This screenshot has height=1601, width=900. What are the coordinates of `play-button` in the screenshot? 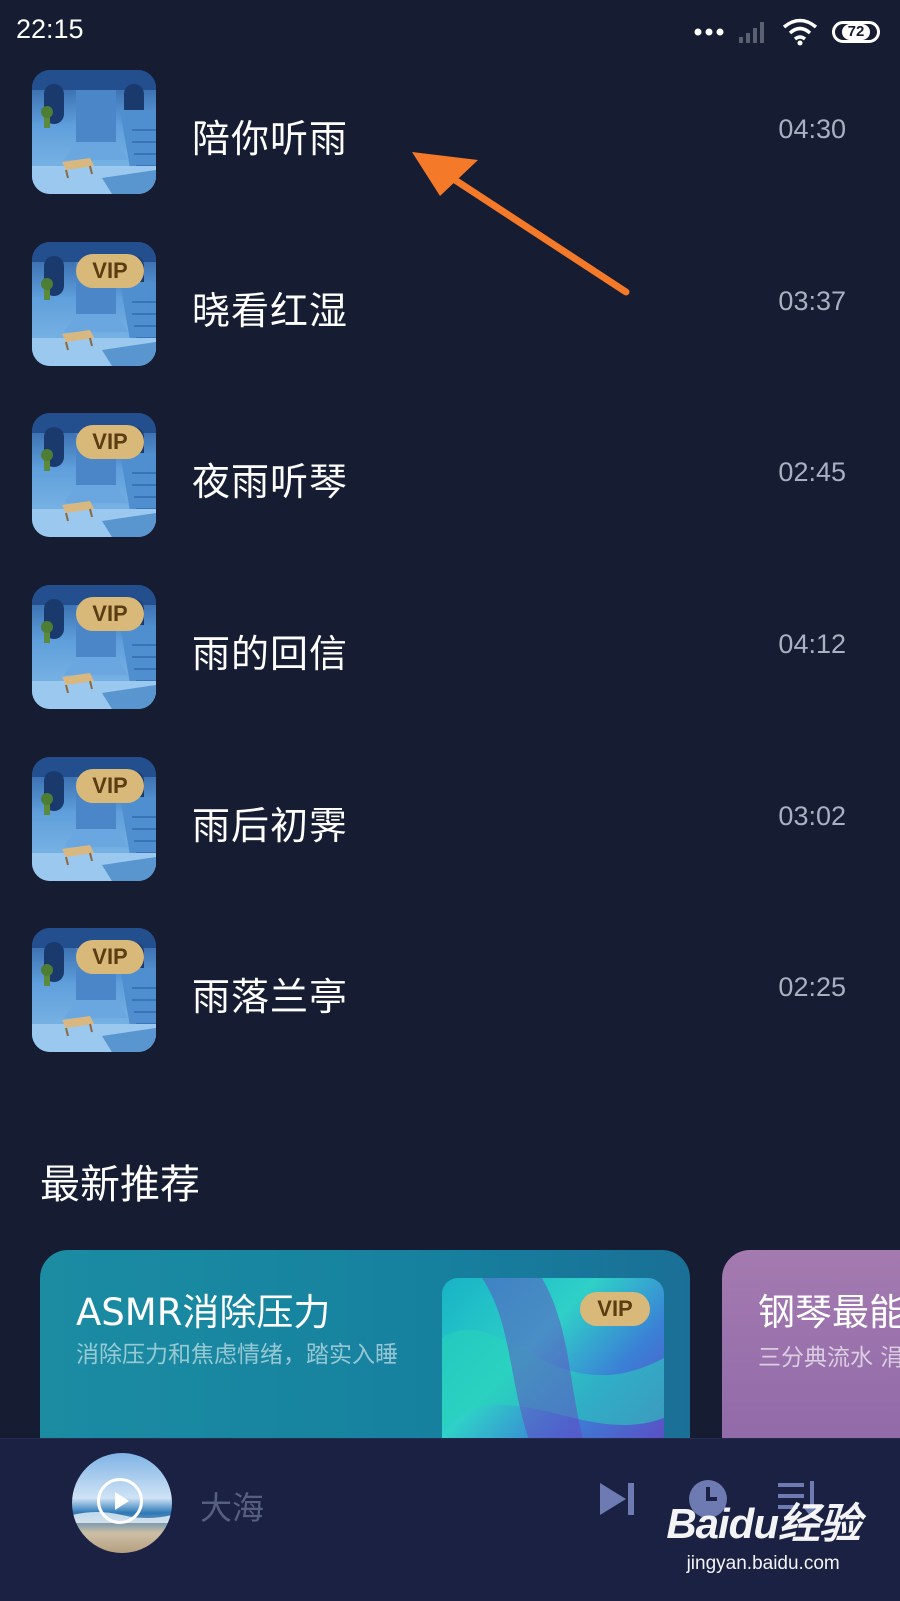 It's located at (120, 1501).